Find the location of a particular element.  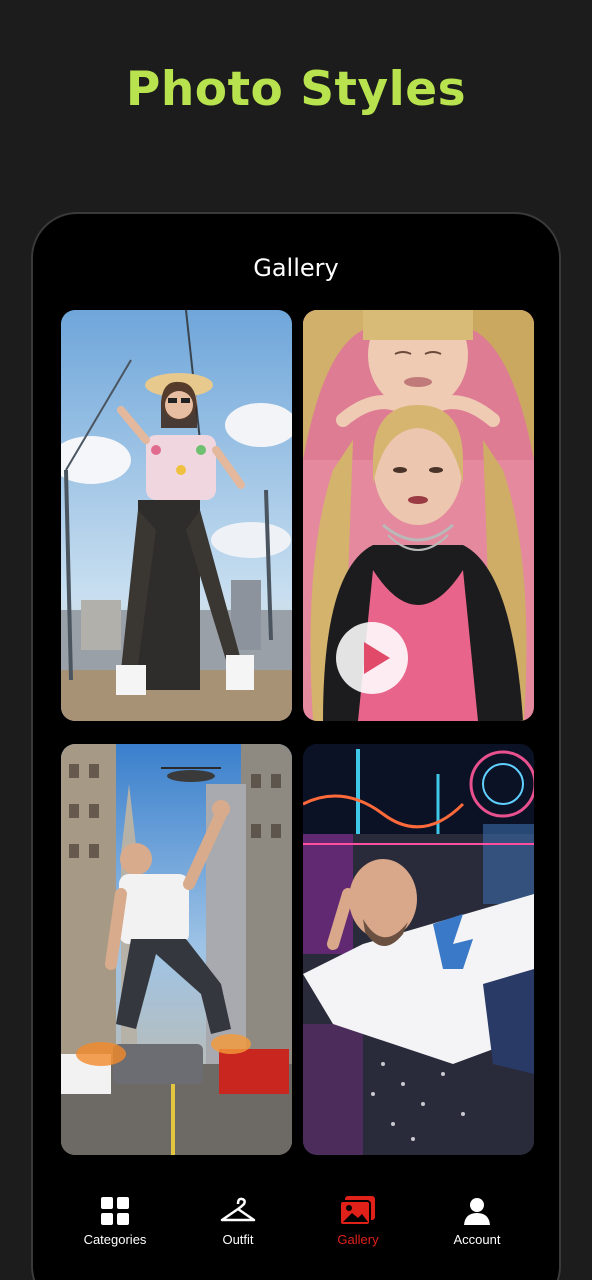

gallery-item-construction is located at coordinates (176, 515).